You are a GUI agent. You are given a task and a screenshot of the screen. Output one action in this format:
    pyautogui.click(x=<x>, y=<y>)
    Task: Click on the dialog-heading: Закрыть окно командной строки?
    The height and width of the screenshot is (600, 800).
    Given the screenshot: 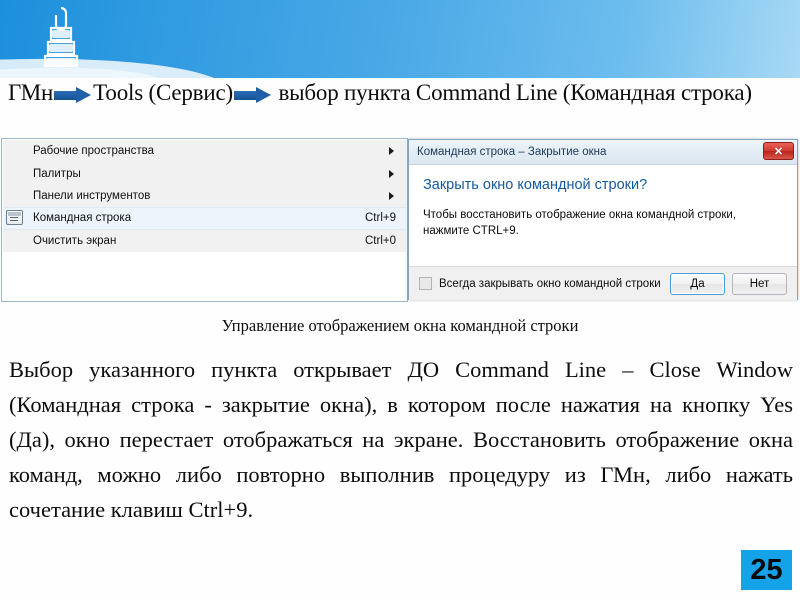 What is the action you would take?
    pyautogui.click(x=535, y=185)
    